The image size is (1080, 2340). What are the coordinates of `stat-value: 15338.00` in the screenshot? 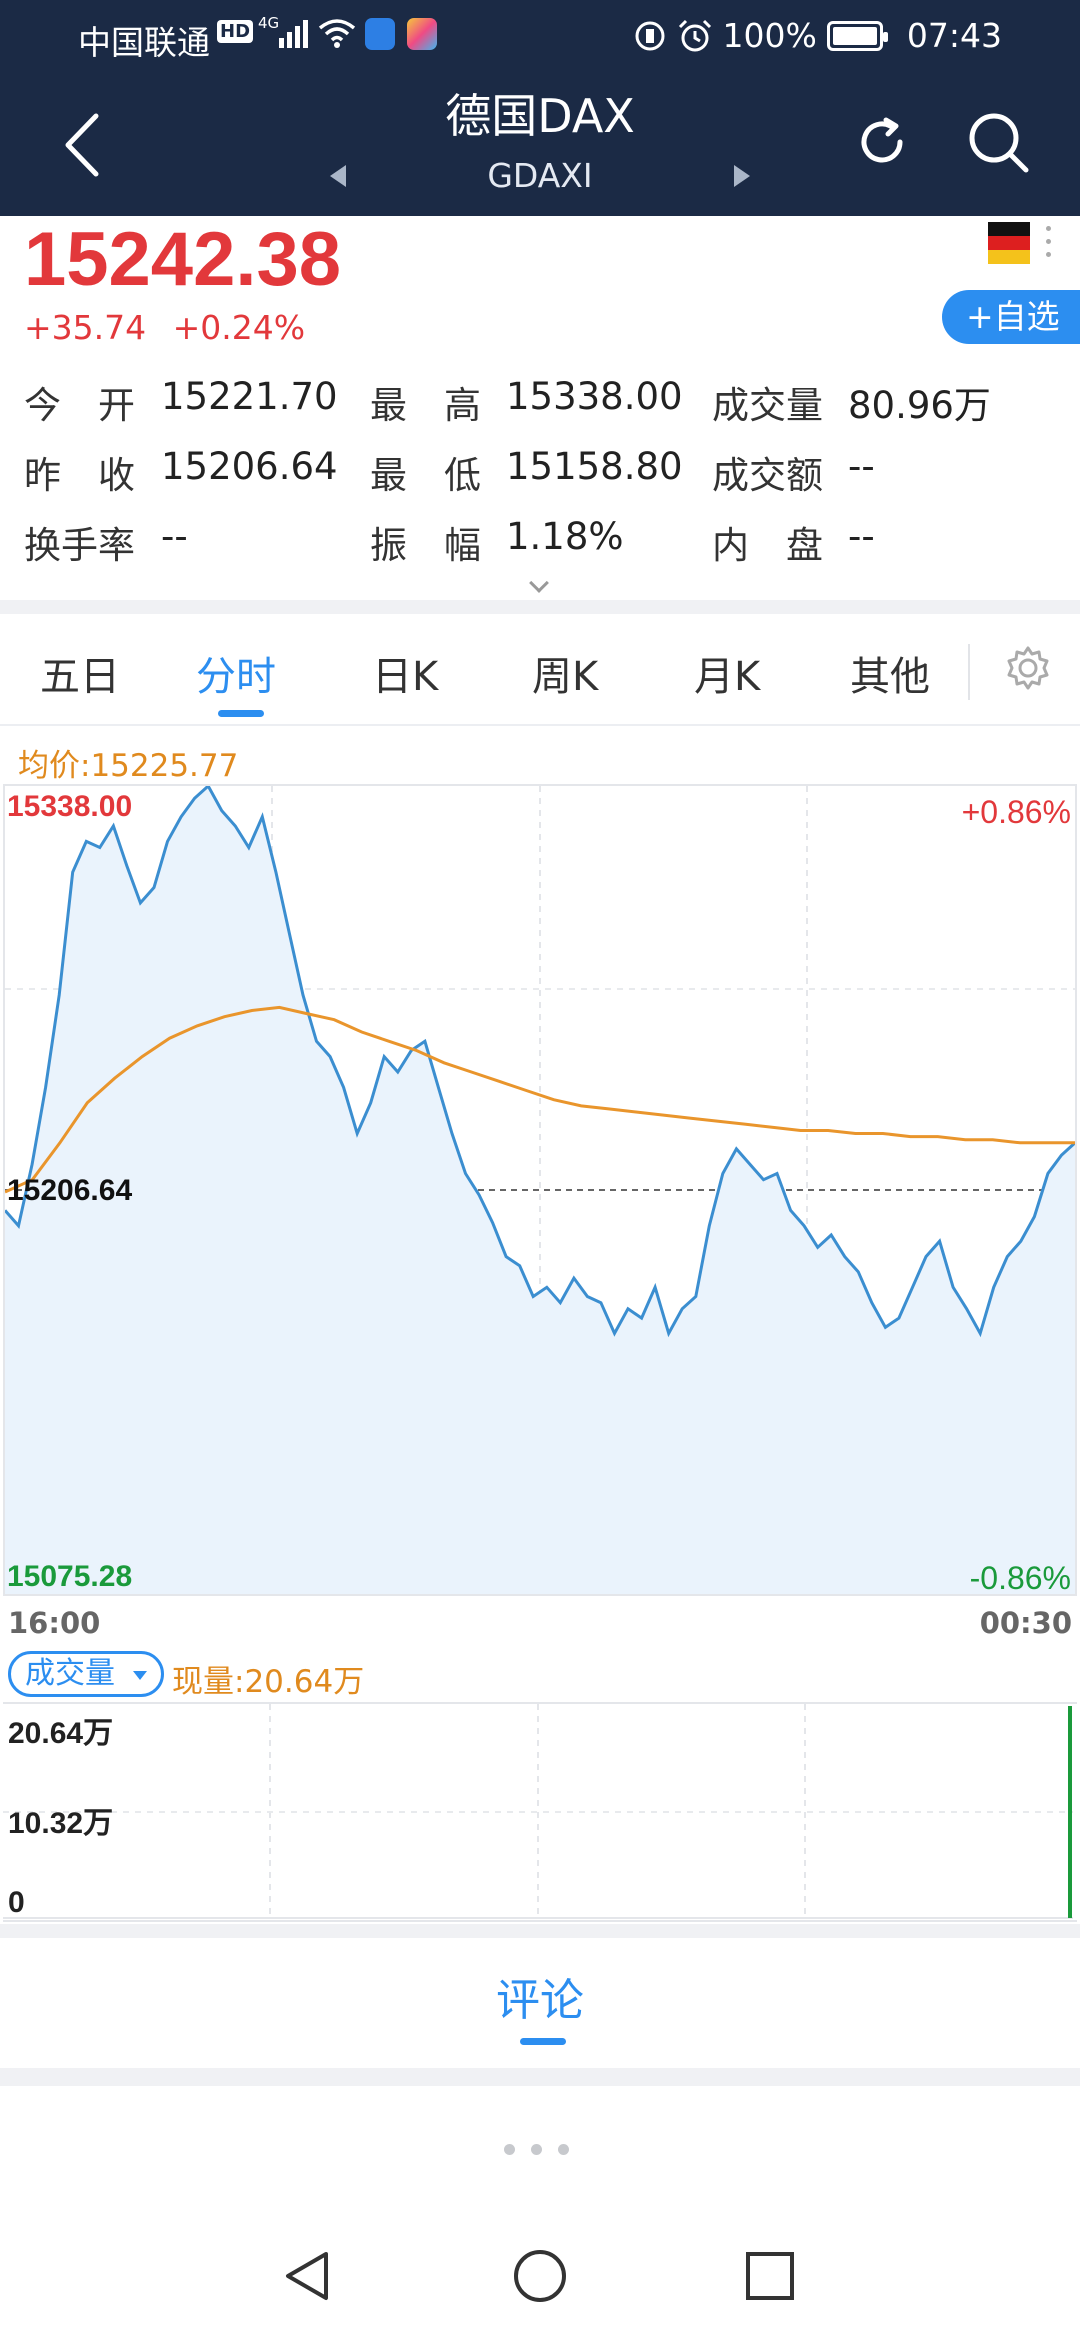 It's located at (594, 396).